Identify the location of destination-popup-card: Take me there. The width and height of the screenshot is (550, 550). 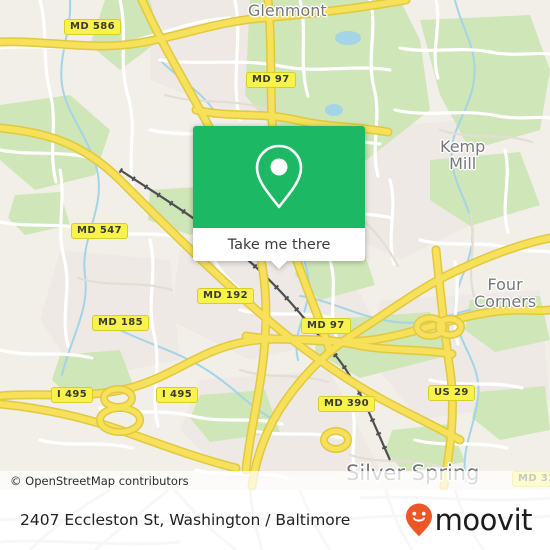
(279, 197).